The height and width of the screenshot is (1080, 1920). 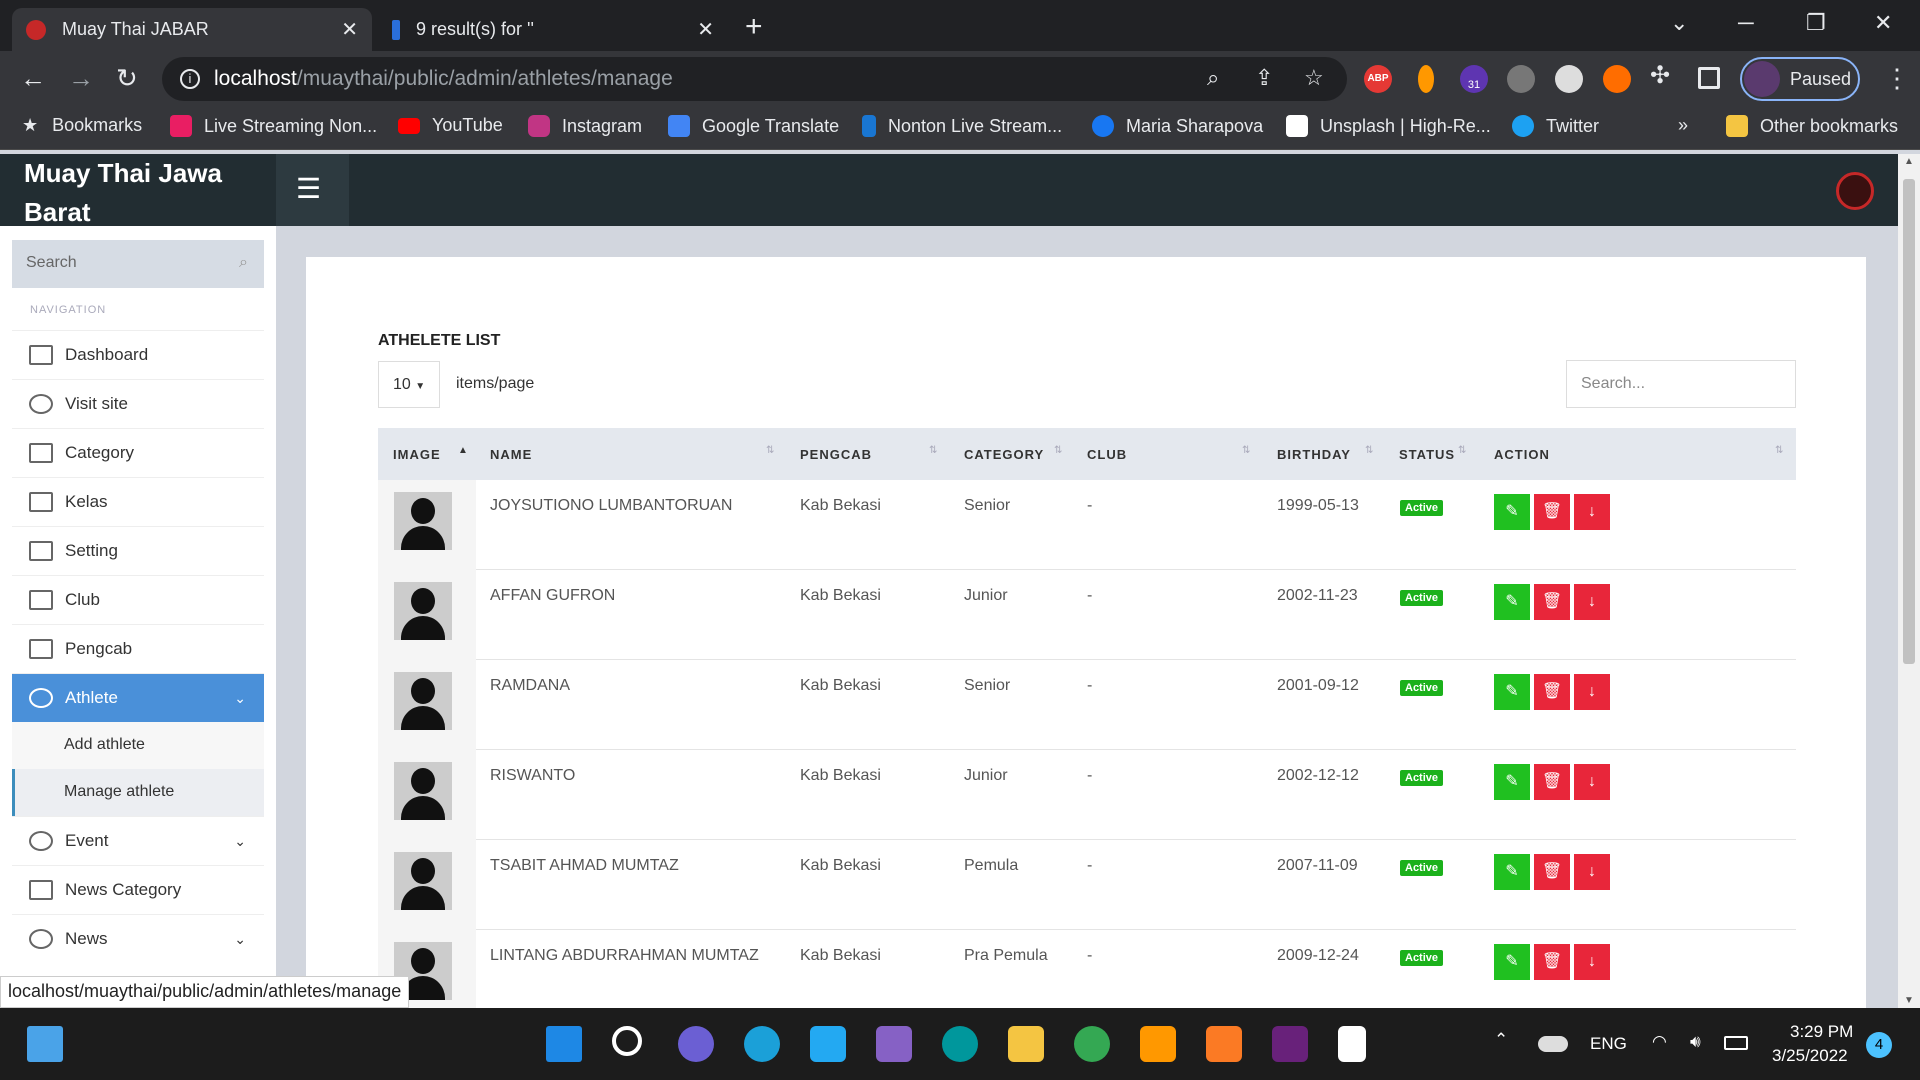 What do you see at coordinates (1569, 79) in the screenshot?
I see `linux-extension-icon` at bounding box center [1569, 79].